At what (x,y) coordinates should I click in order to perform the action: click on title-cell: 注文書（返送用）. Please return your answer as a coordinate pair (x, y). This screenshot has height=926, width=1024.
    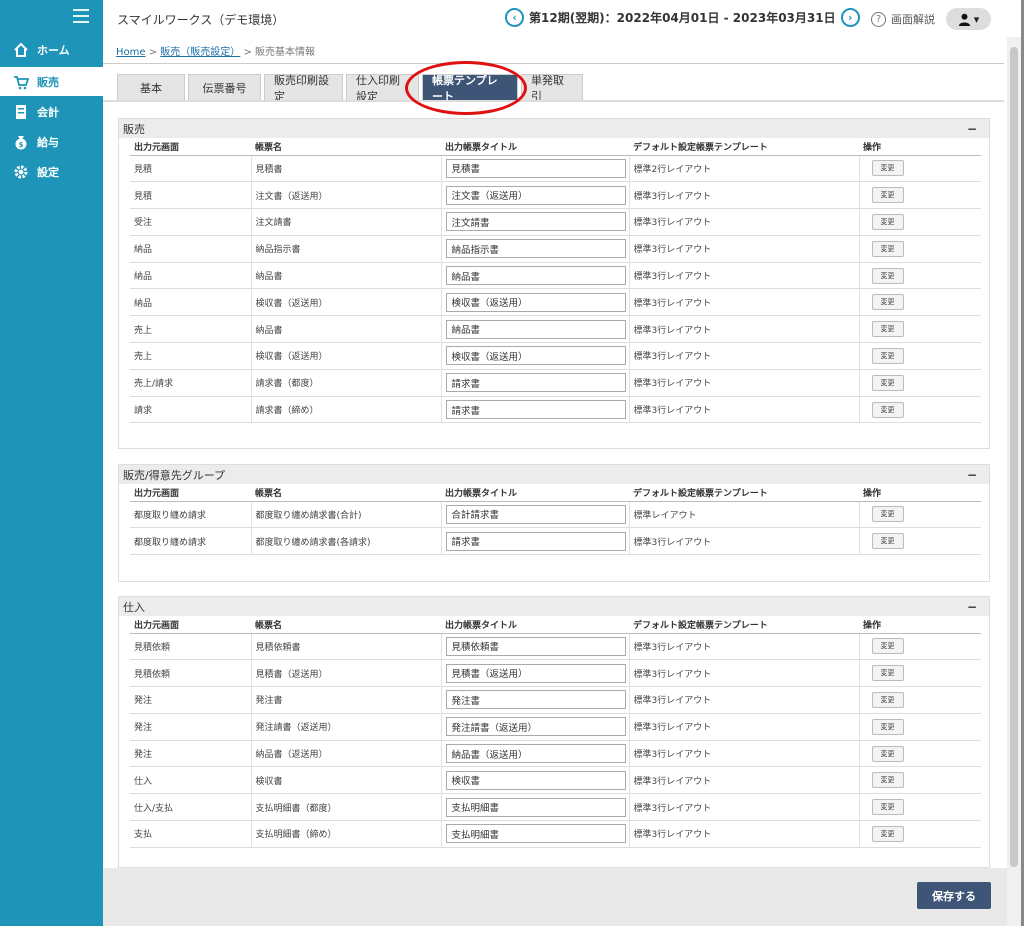
    Looking at the image, I should click on (535, 195).